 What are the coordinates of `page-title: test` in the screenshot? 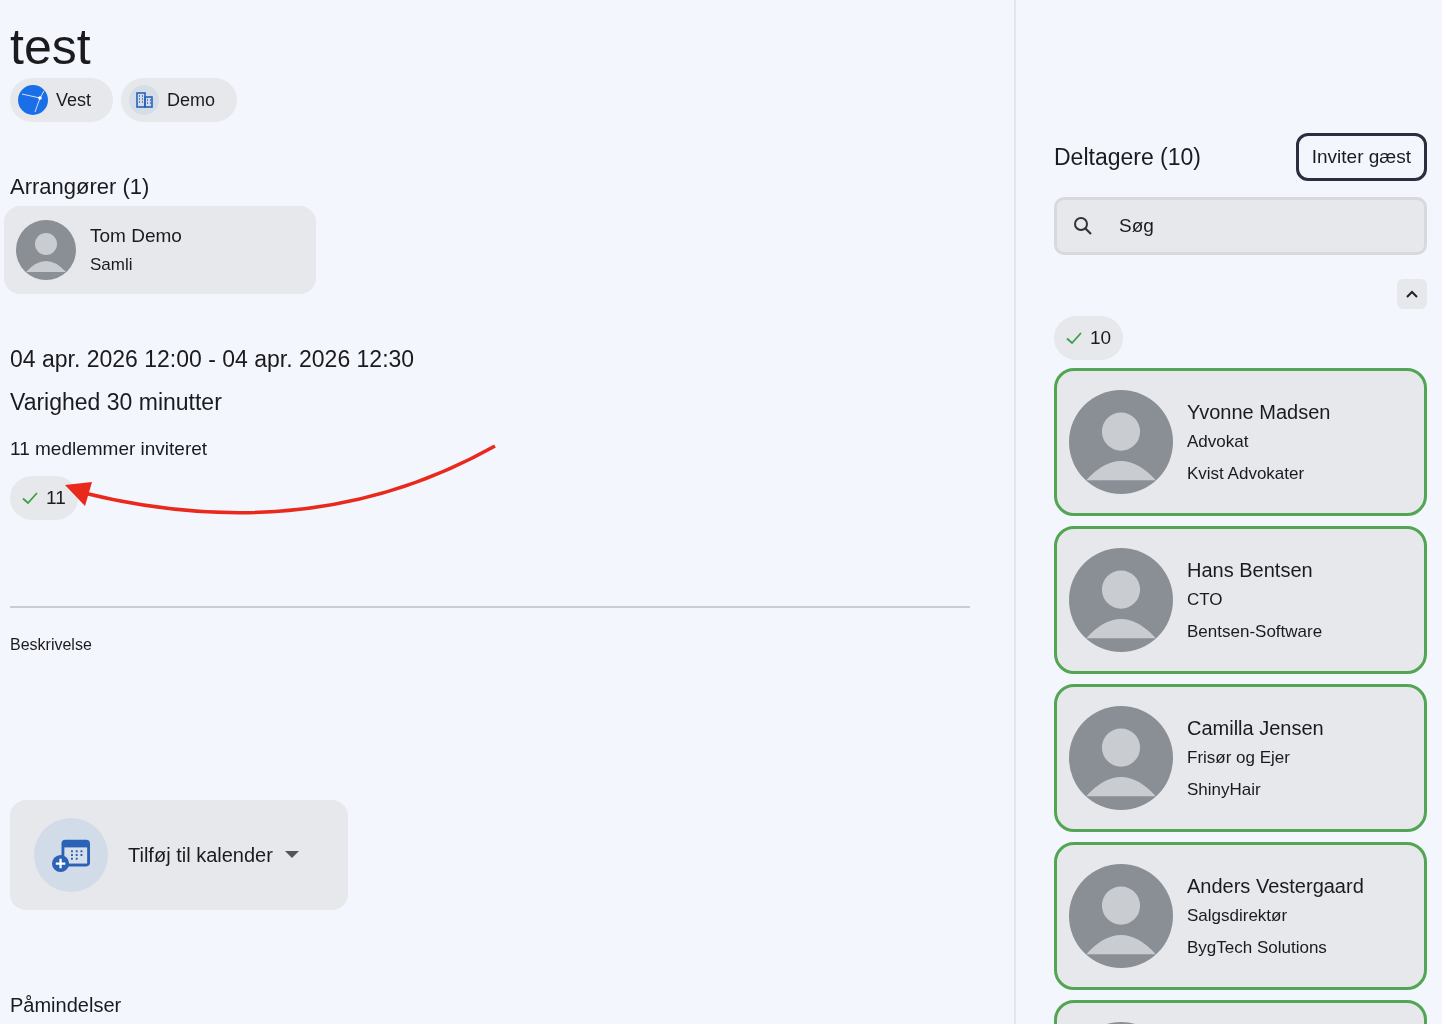 It's located at (51, 47).